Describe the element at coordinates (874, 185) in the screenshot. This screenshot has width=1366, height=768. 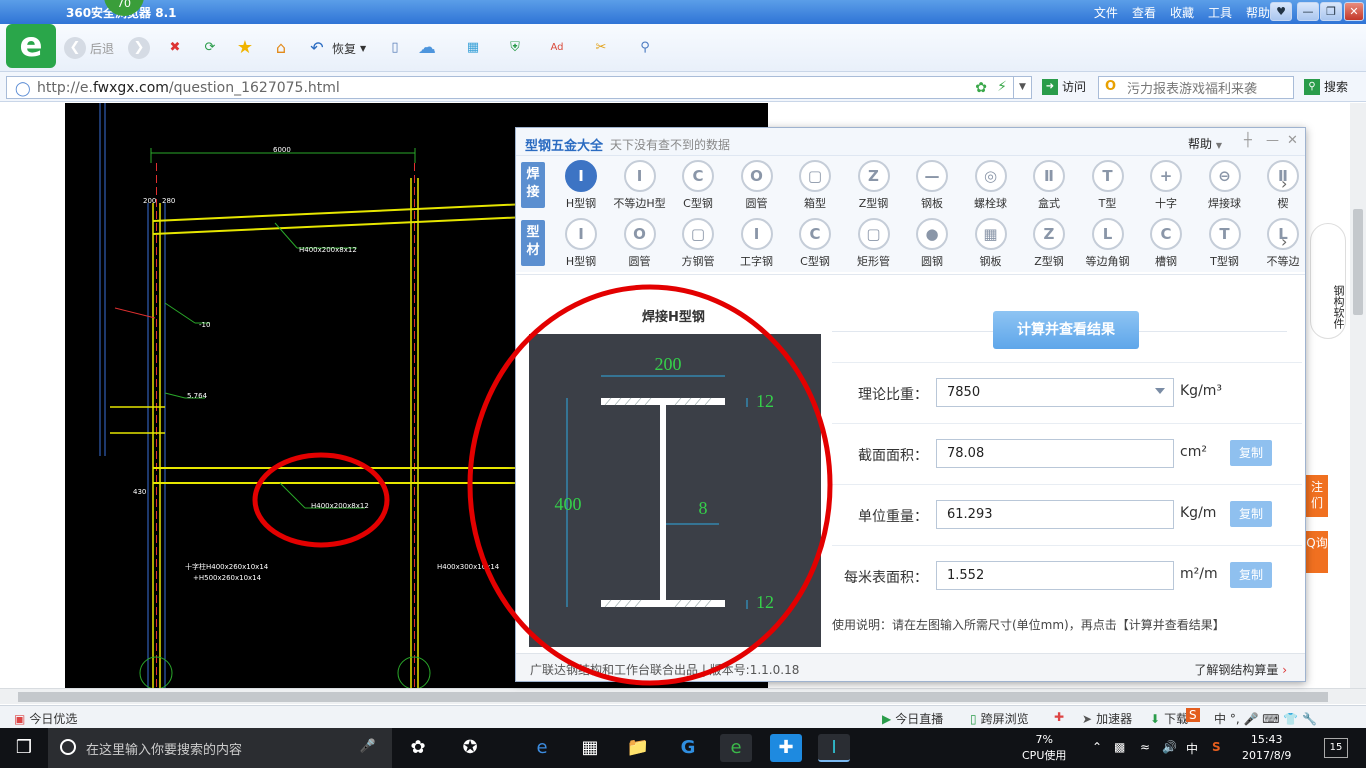
I see `welded-category-item: Z Z型钢` at that location.